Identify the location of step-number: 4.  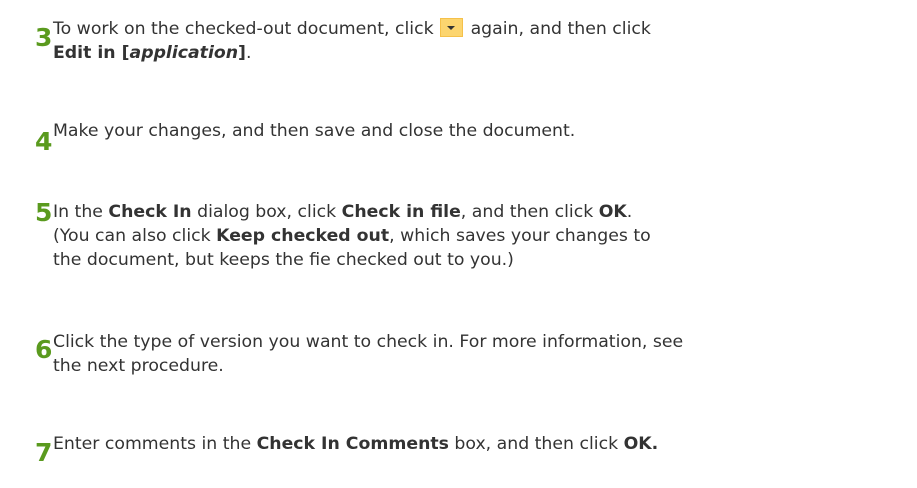
(44, 141).